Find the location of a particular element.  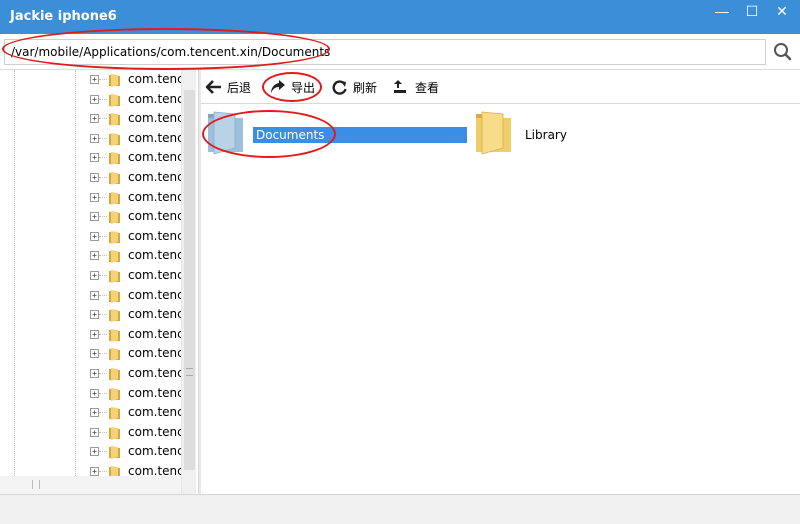

view-icon is located at coordinates (400, 86).